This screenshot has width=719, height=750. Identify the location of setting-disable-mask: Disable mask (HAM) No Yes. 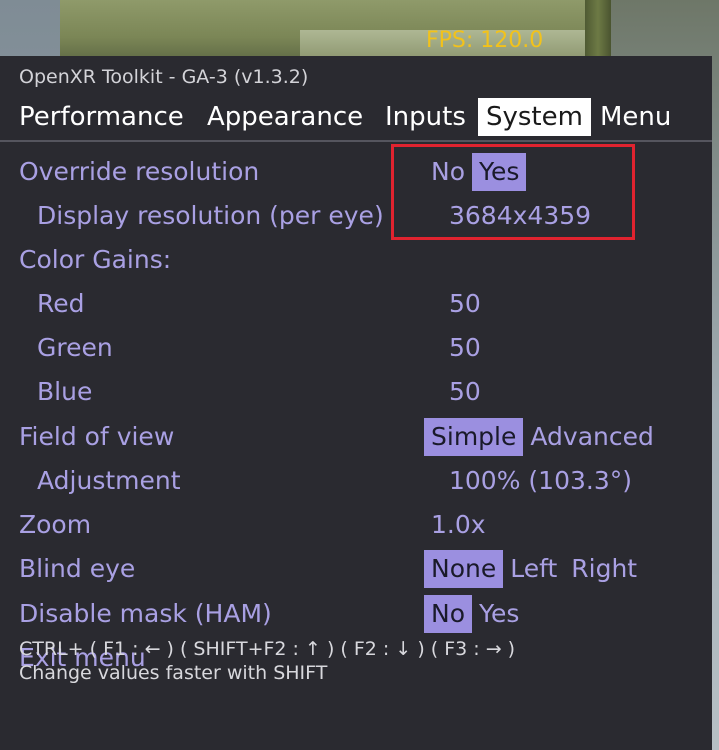
(356, 614).